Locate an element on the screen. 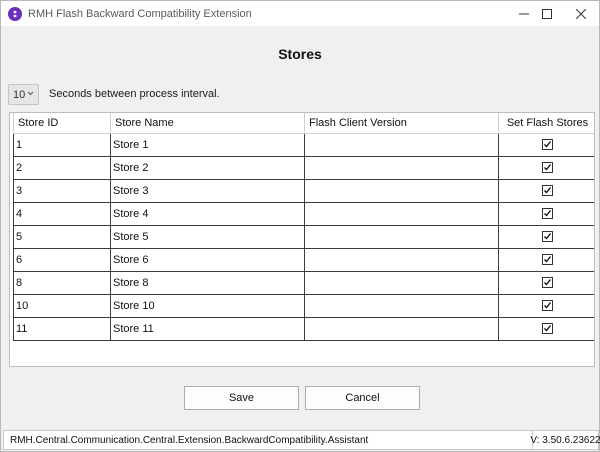  table-row: 6 Store 6 is located at coordinates (303, 259).